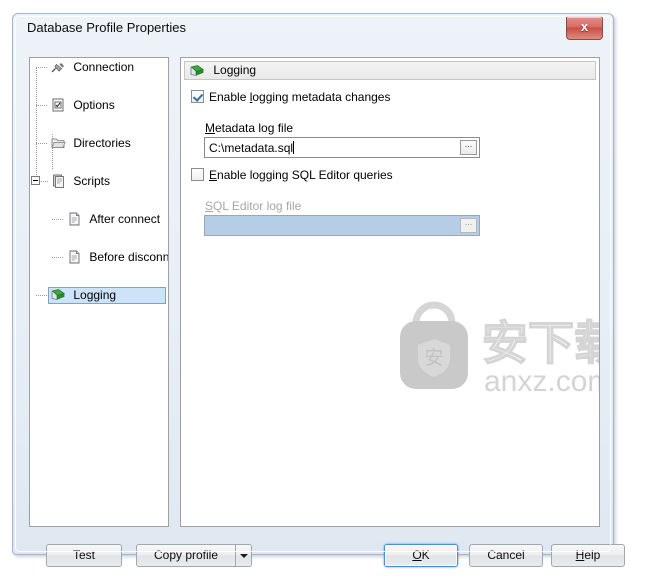 The height and width of the screenshot is (587, 651). Describe the element at coordinates (235, 70) in the screenshot. I see `panel-title: Logging` at that location.